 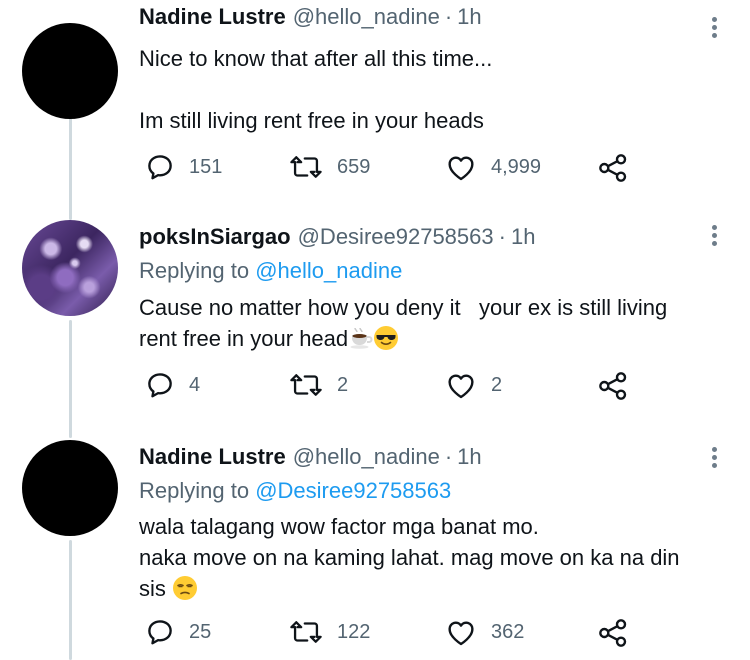 What do you see at coordinates (386, 338) in the screenshot?
I see `smiling-face-with-sunglasses-emoji` at bounding box center [386, 338].